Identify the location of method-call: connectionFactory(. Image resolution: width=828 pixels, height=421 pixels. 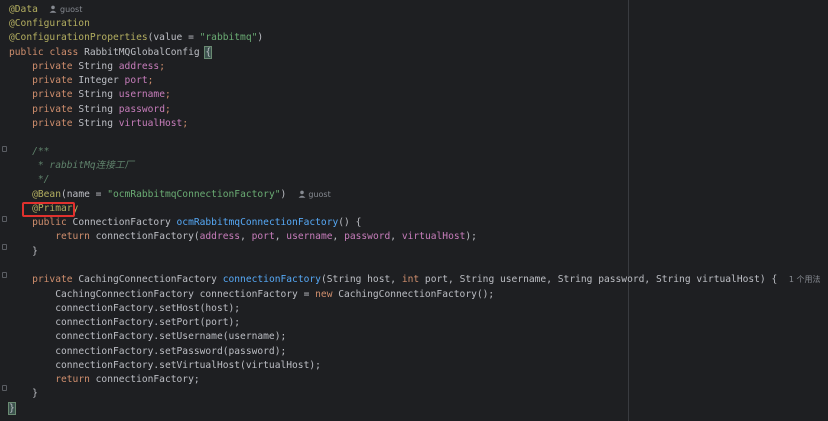
(147, 236).